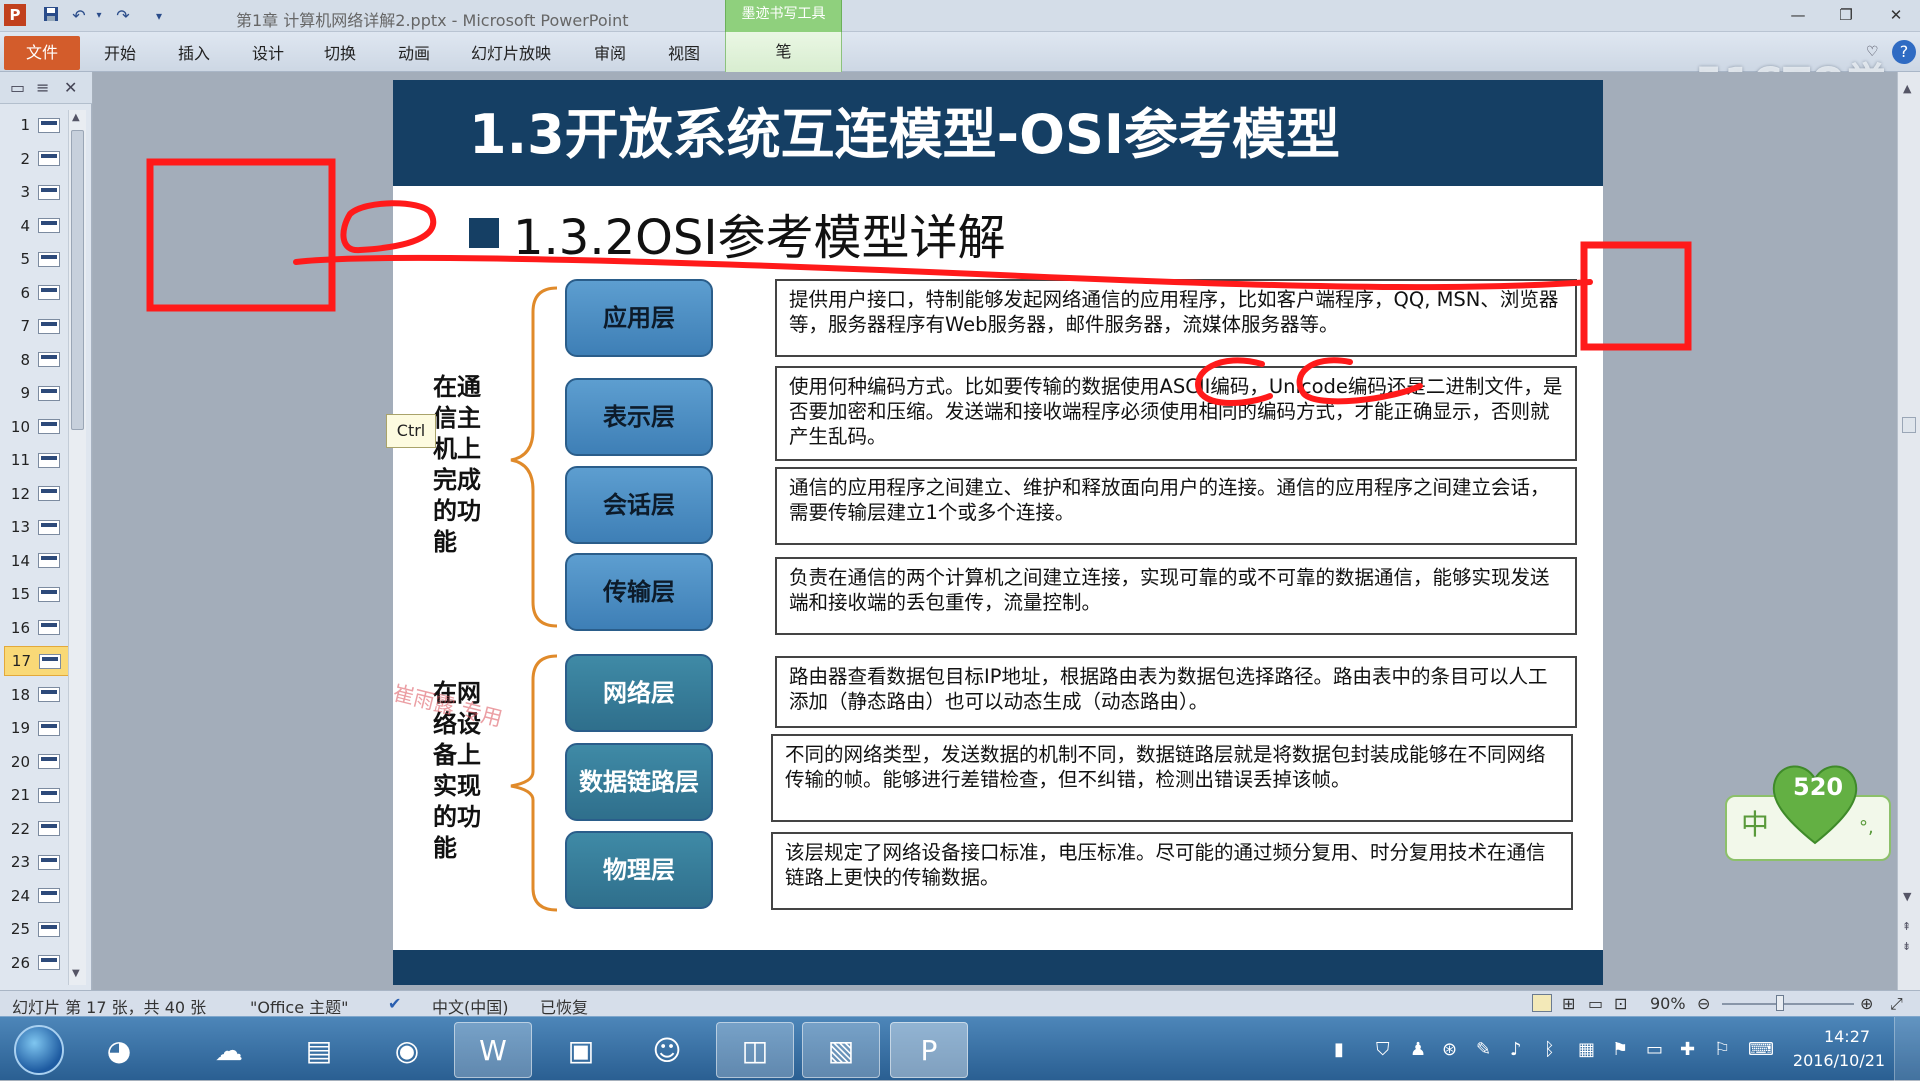 This screenshot has height=1081, width=1920. What do you see at coordinates (407, 1050) in the screenshot?
I see `chrome-icon: ◉` at bounding box center [407, 1050].